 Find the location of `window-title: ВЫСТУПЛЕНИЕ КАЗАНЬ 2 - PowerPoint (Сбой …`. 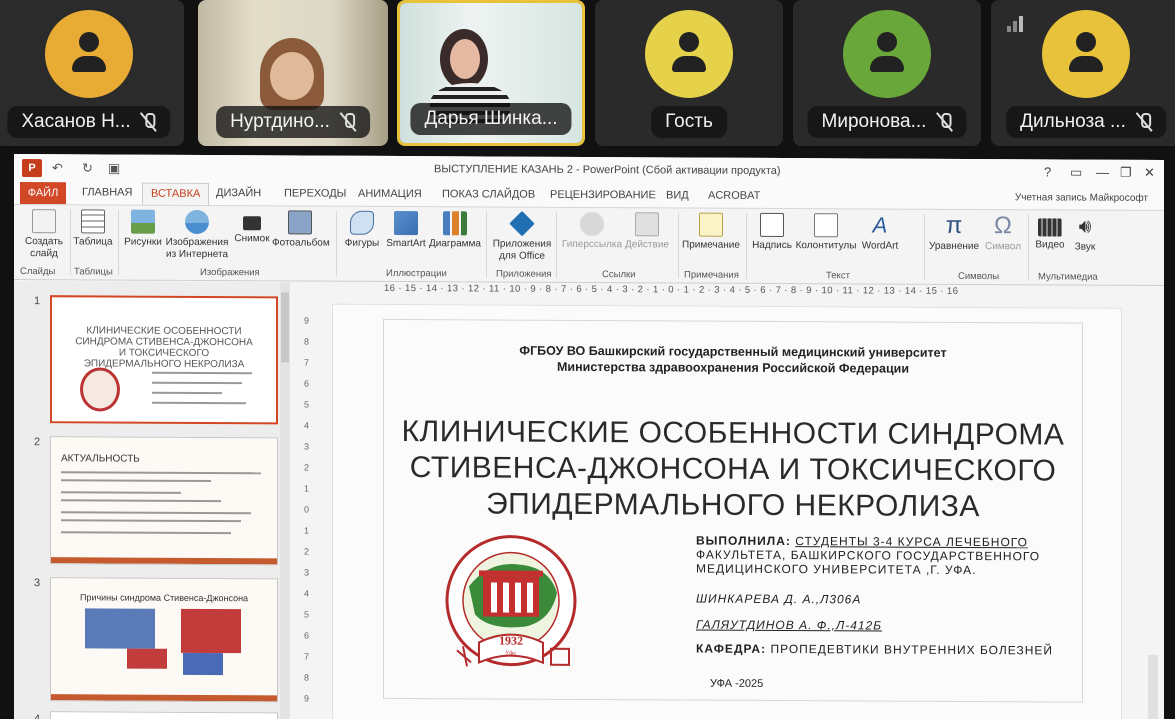

window-title: ВЫСТУПЛЕНИЕ КАЗАНЬ 2 - PowerPoint (Сбой … is located at coordinates (607, 170).